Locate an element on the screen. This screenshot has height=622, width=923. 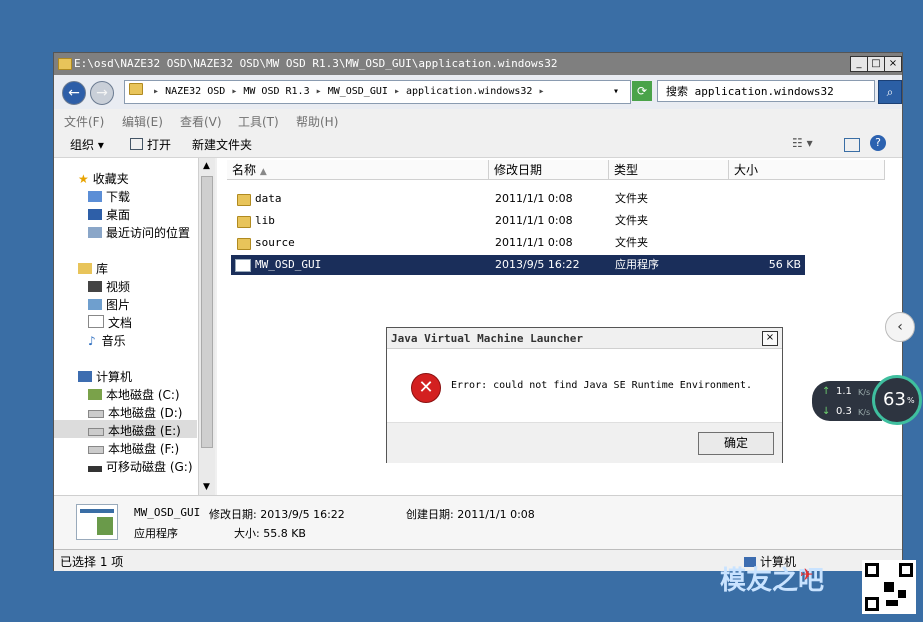
star-icon: ★ is located at coordinates (83, 179).